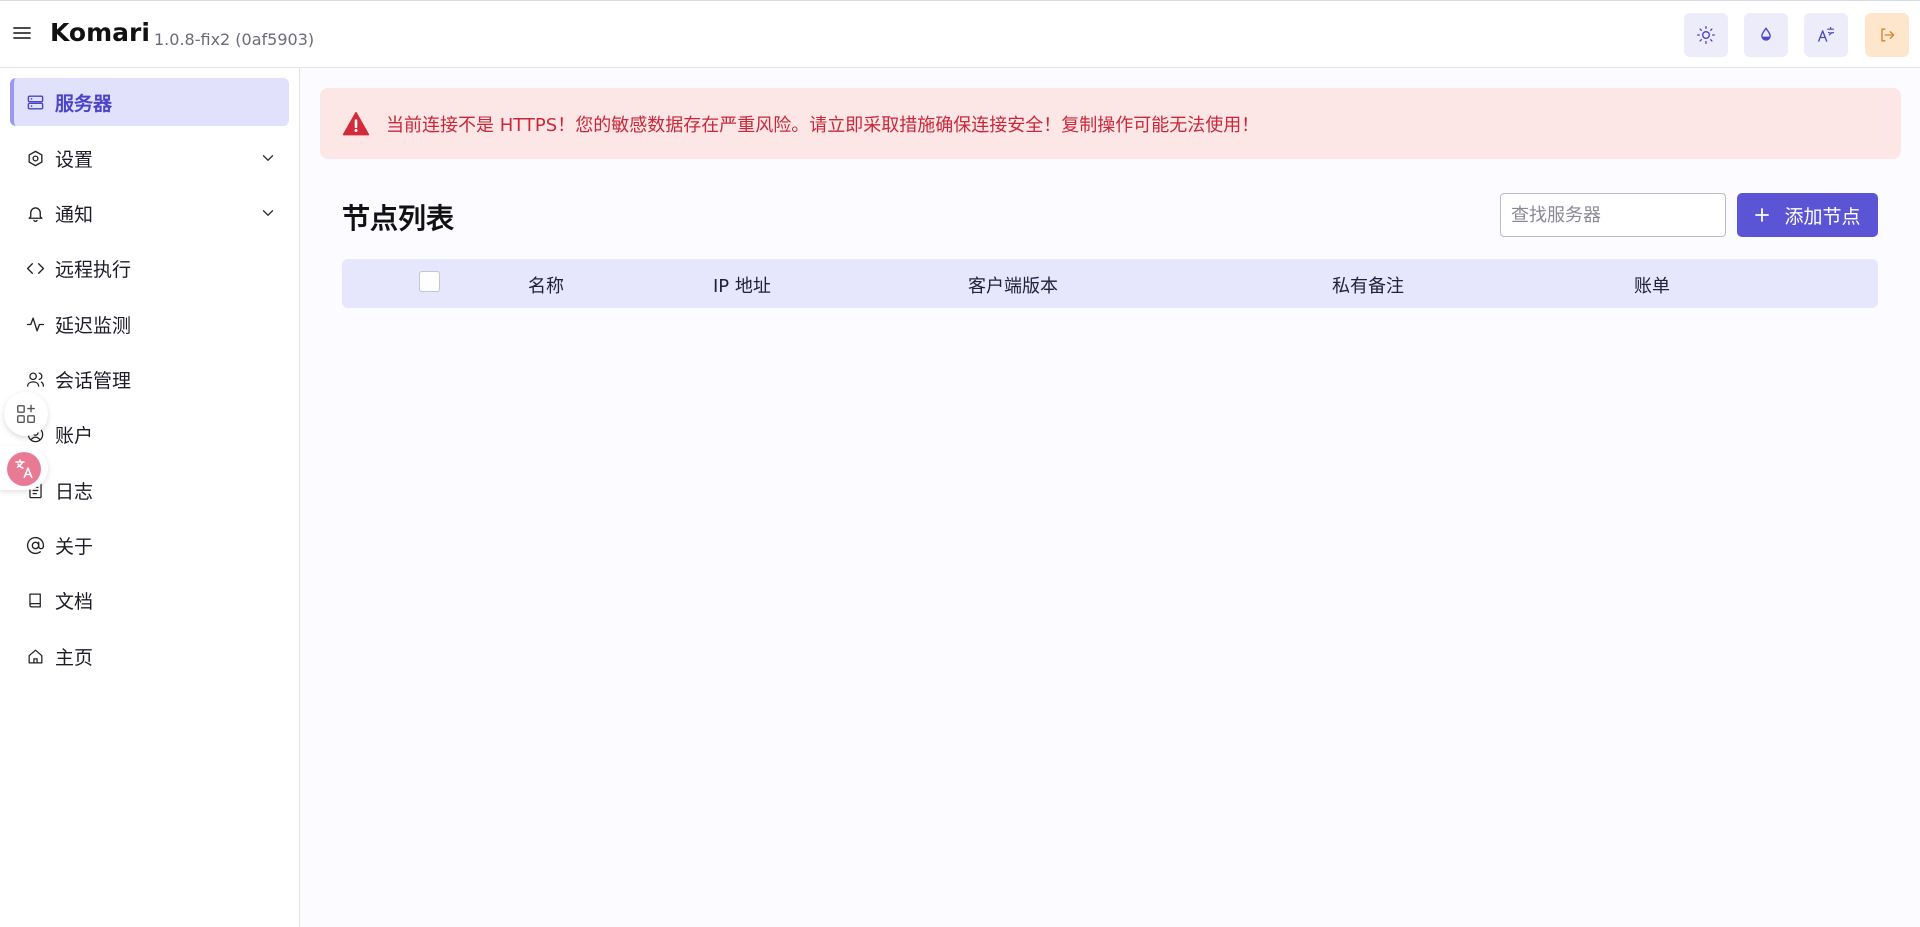 The height and width of the screenshot is (927, 1920). I want to click on sidebar-item-account: 账户, so click(149, 434).